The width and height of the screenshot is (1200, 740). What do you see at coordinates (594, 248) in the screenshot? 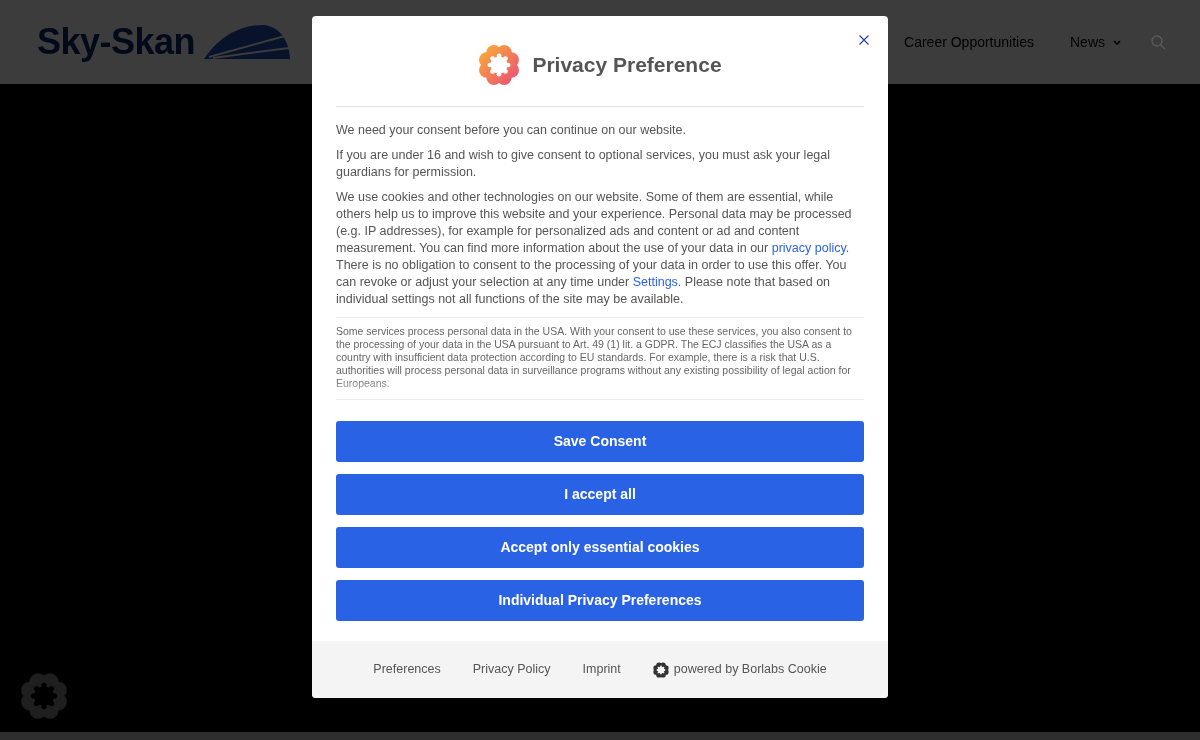
I see `consent-paragraph: We use cookies and other technologies on our website. Some of them are essential, while others help us to improve this website and your experience. Personal data may be processed (e.g. IP addresses), for example for personalized ads and content or ad and content measurement. You can find more information about the use of your data in our privacy policy. There is no obligation to consent to the processing of your data in order to use this offer. You can revoke or adjust your selection at any time under Settings. Please note that based on individual settings not all functions of the site may be available.` at bounding box center [594, 248].